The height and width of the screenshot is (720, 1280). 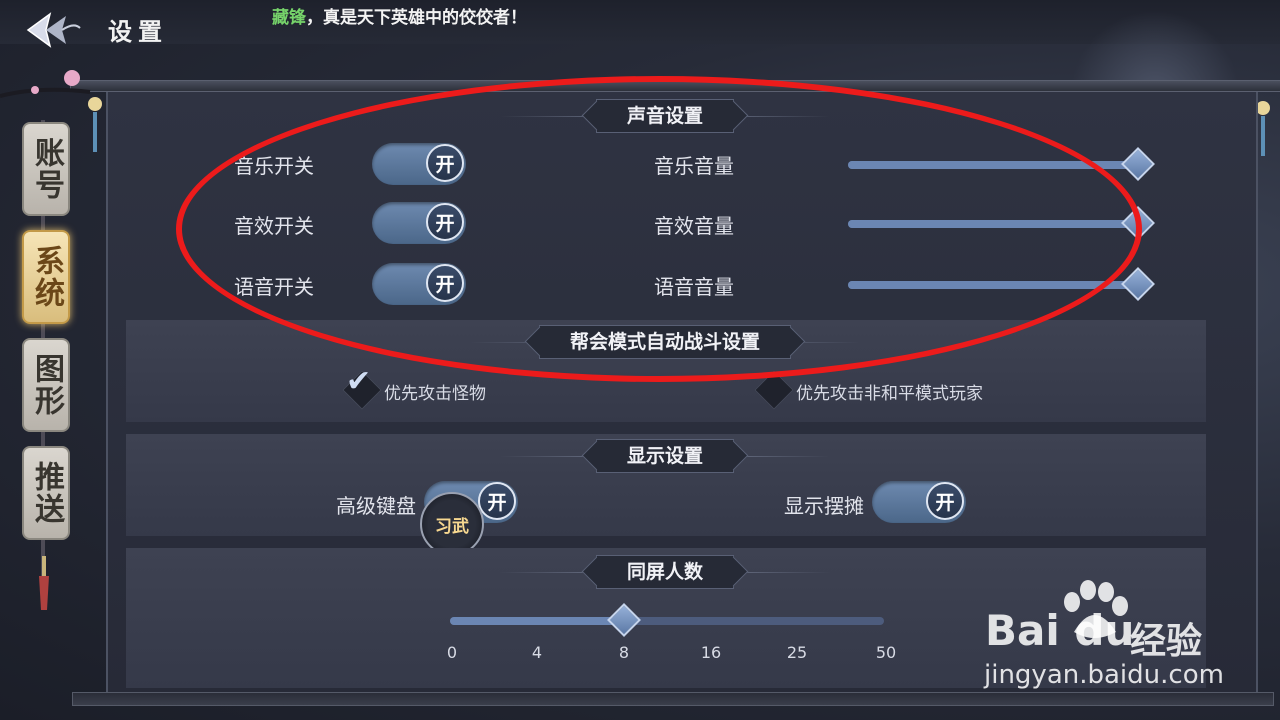 What do you see at coordinates (46, 493) in the screenshot?
I see `tab-push: 推送` at bounding box center [46, 493].